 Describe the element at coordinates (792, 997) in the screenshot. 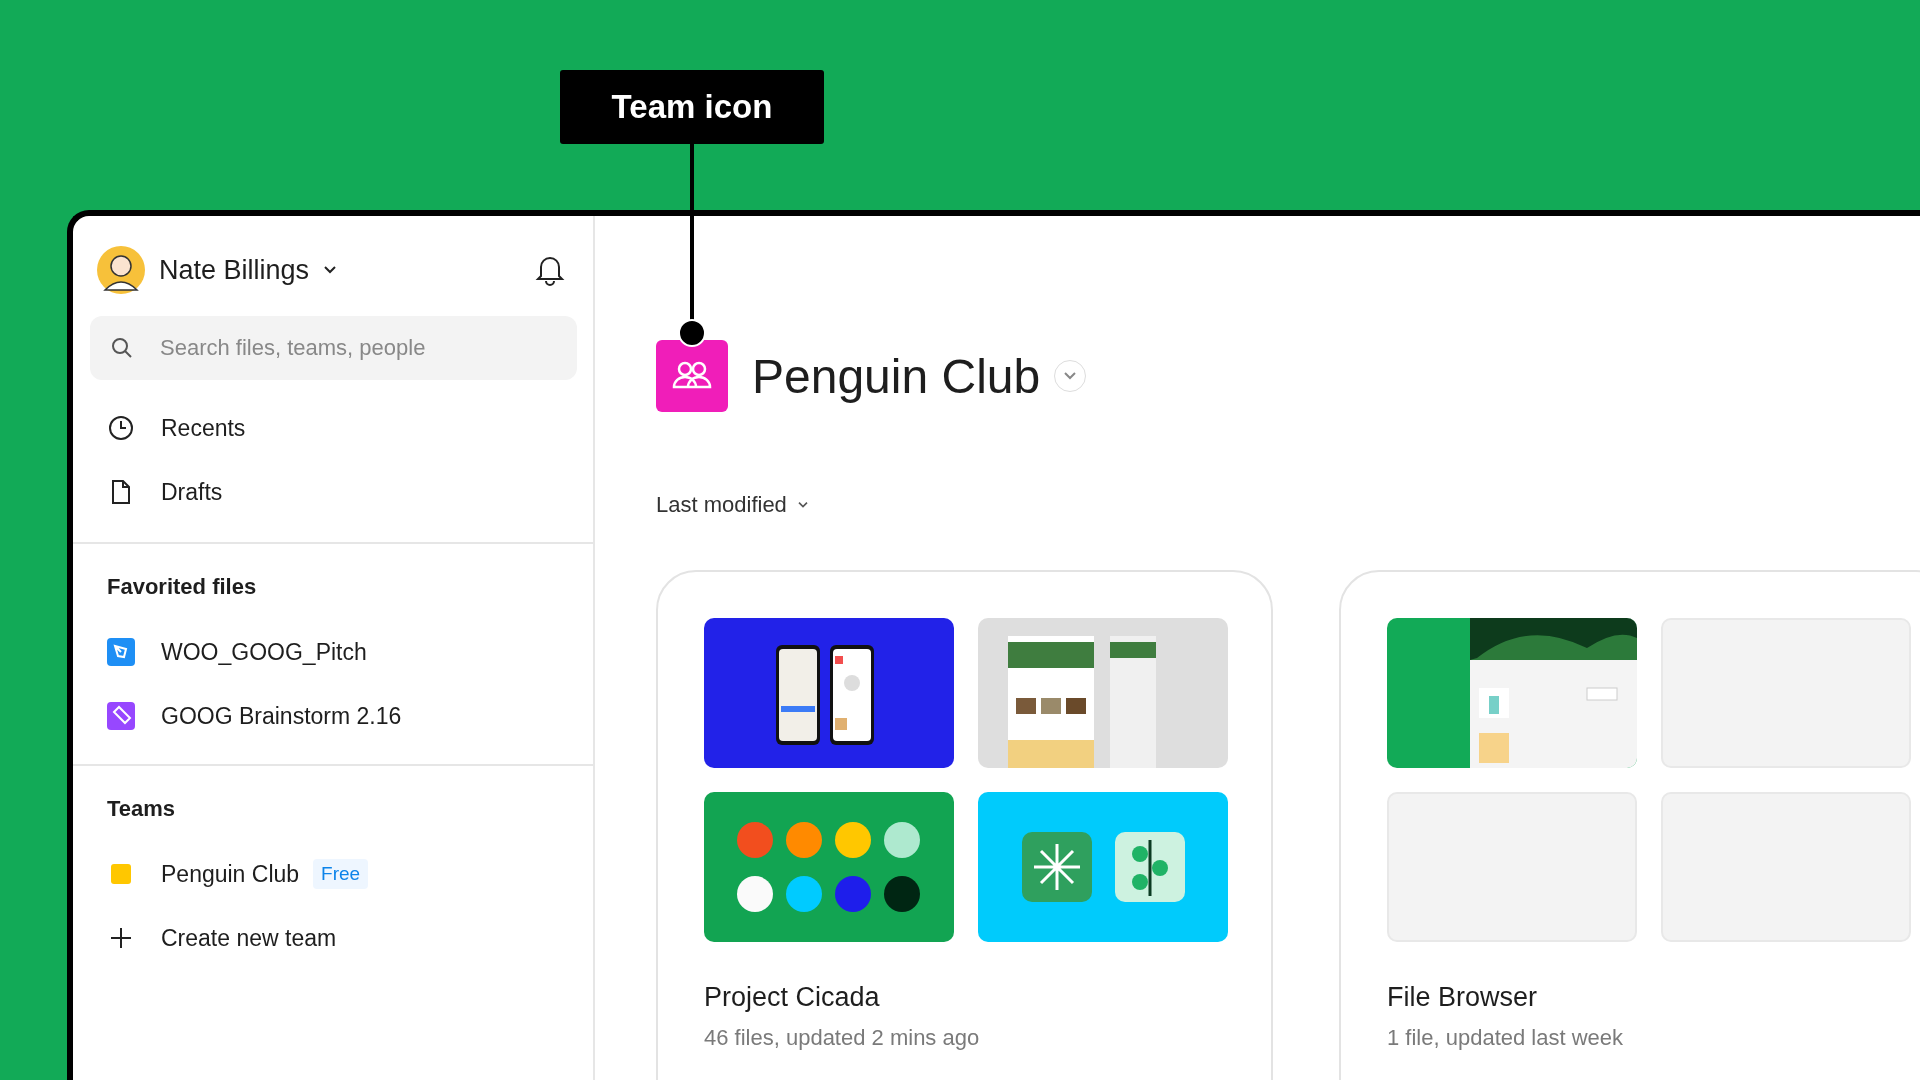

I see `project-title: Project Cicada` at that location.